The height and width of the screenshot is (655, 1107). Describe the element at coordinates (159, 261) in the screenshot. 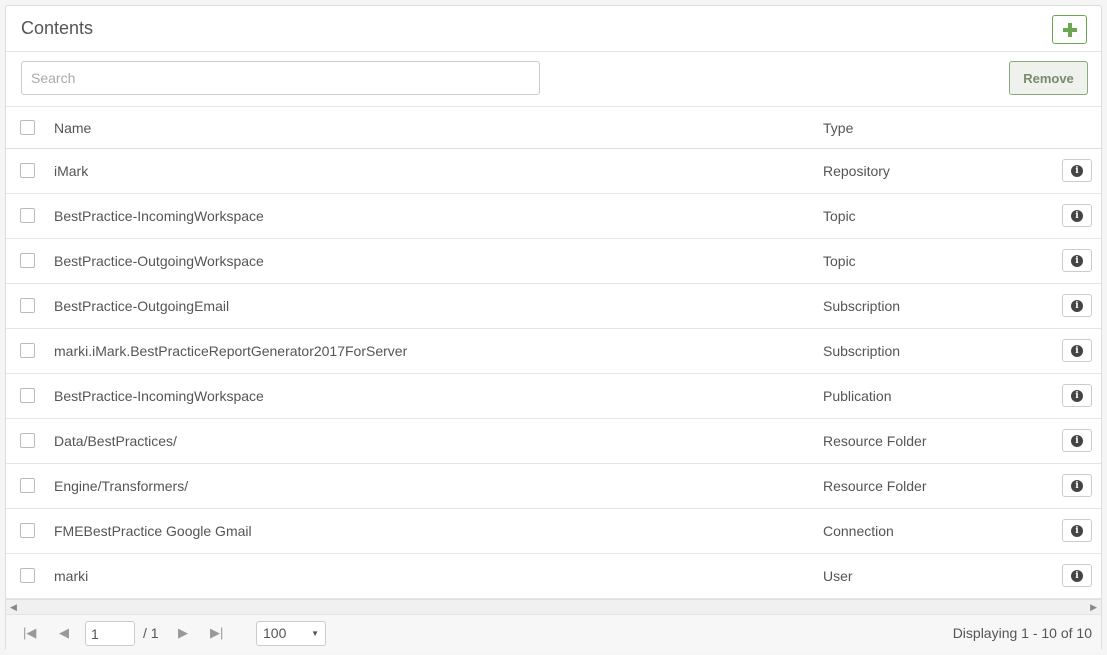

I see `cell-name: BestPractice-OutgoingWorkspace` at that location.